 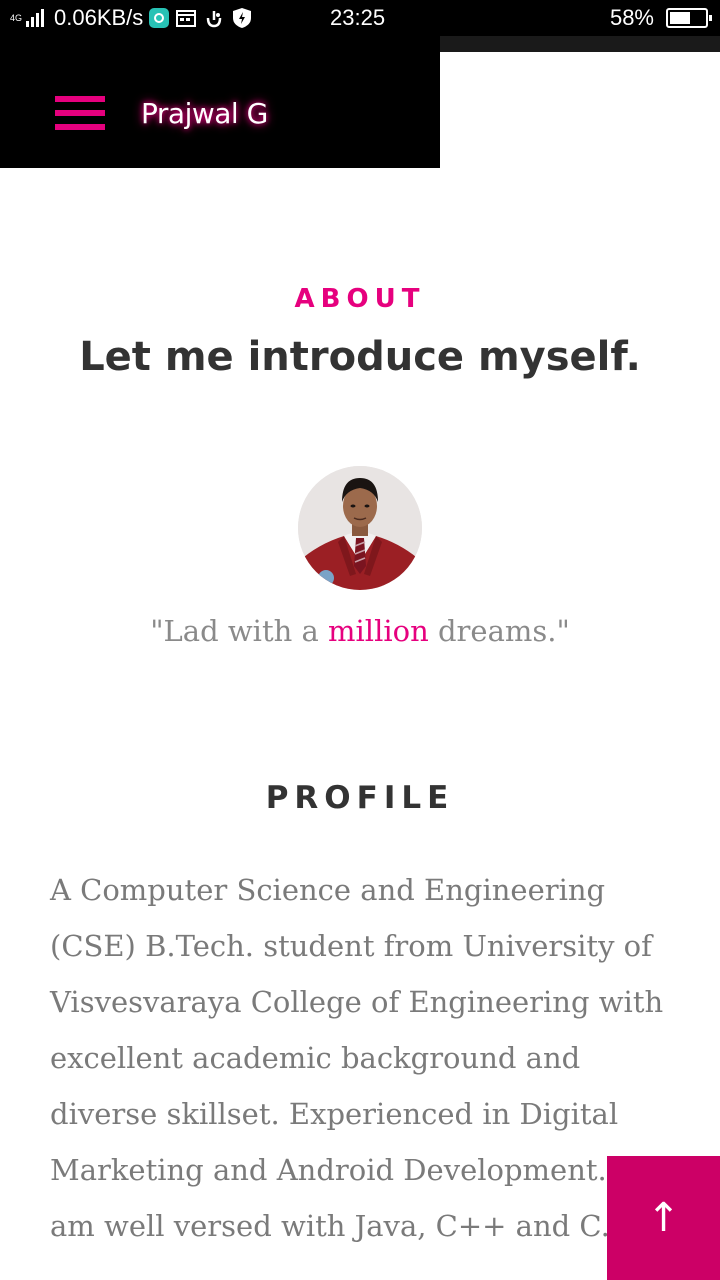 I want to click on status-time: 23:25, so click(x=358, y=17).